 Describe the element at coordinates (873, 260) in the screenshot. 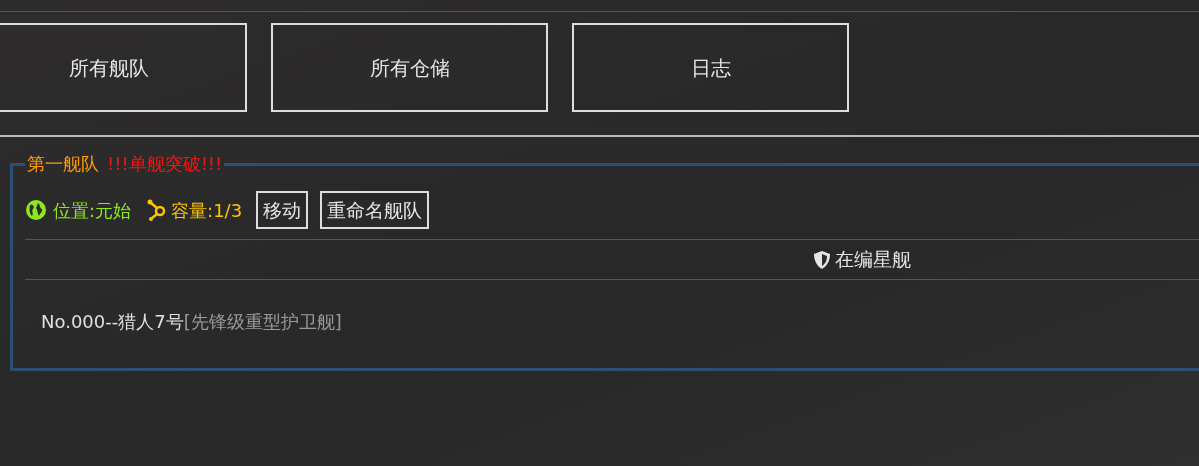

I see `column-header: 在编星舰` at that location.